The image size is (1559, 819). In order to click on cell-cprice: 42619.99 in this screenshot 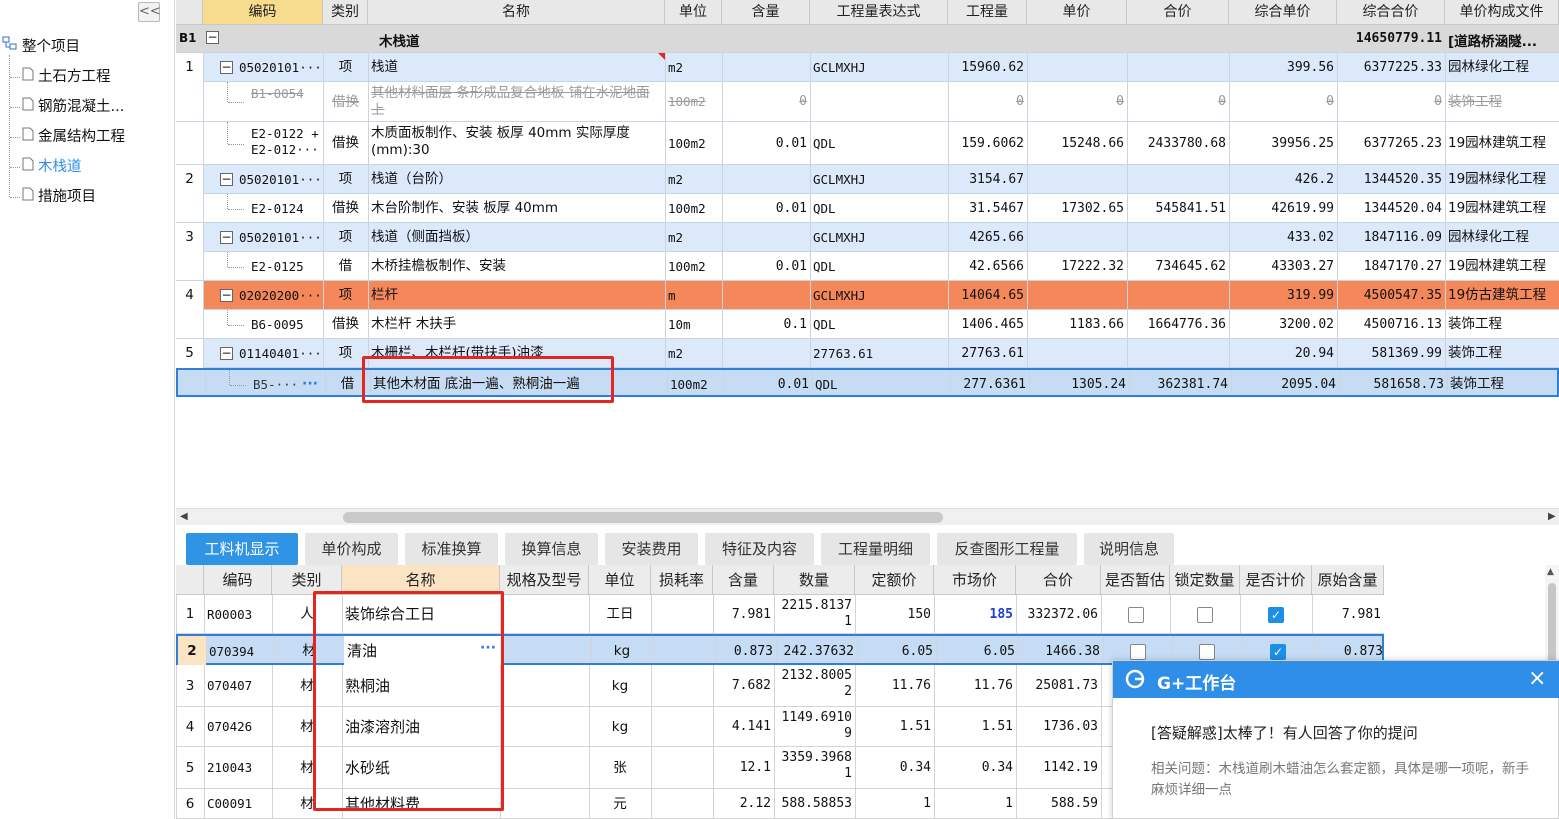, I will do `click(1283, 208)`.